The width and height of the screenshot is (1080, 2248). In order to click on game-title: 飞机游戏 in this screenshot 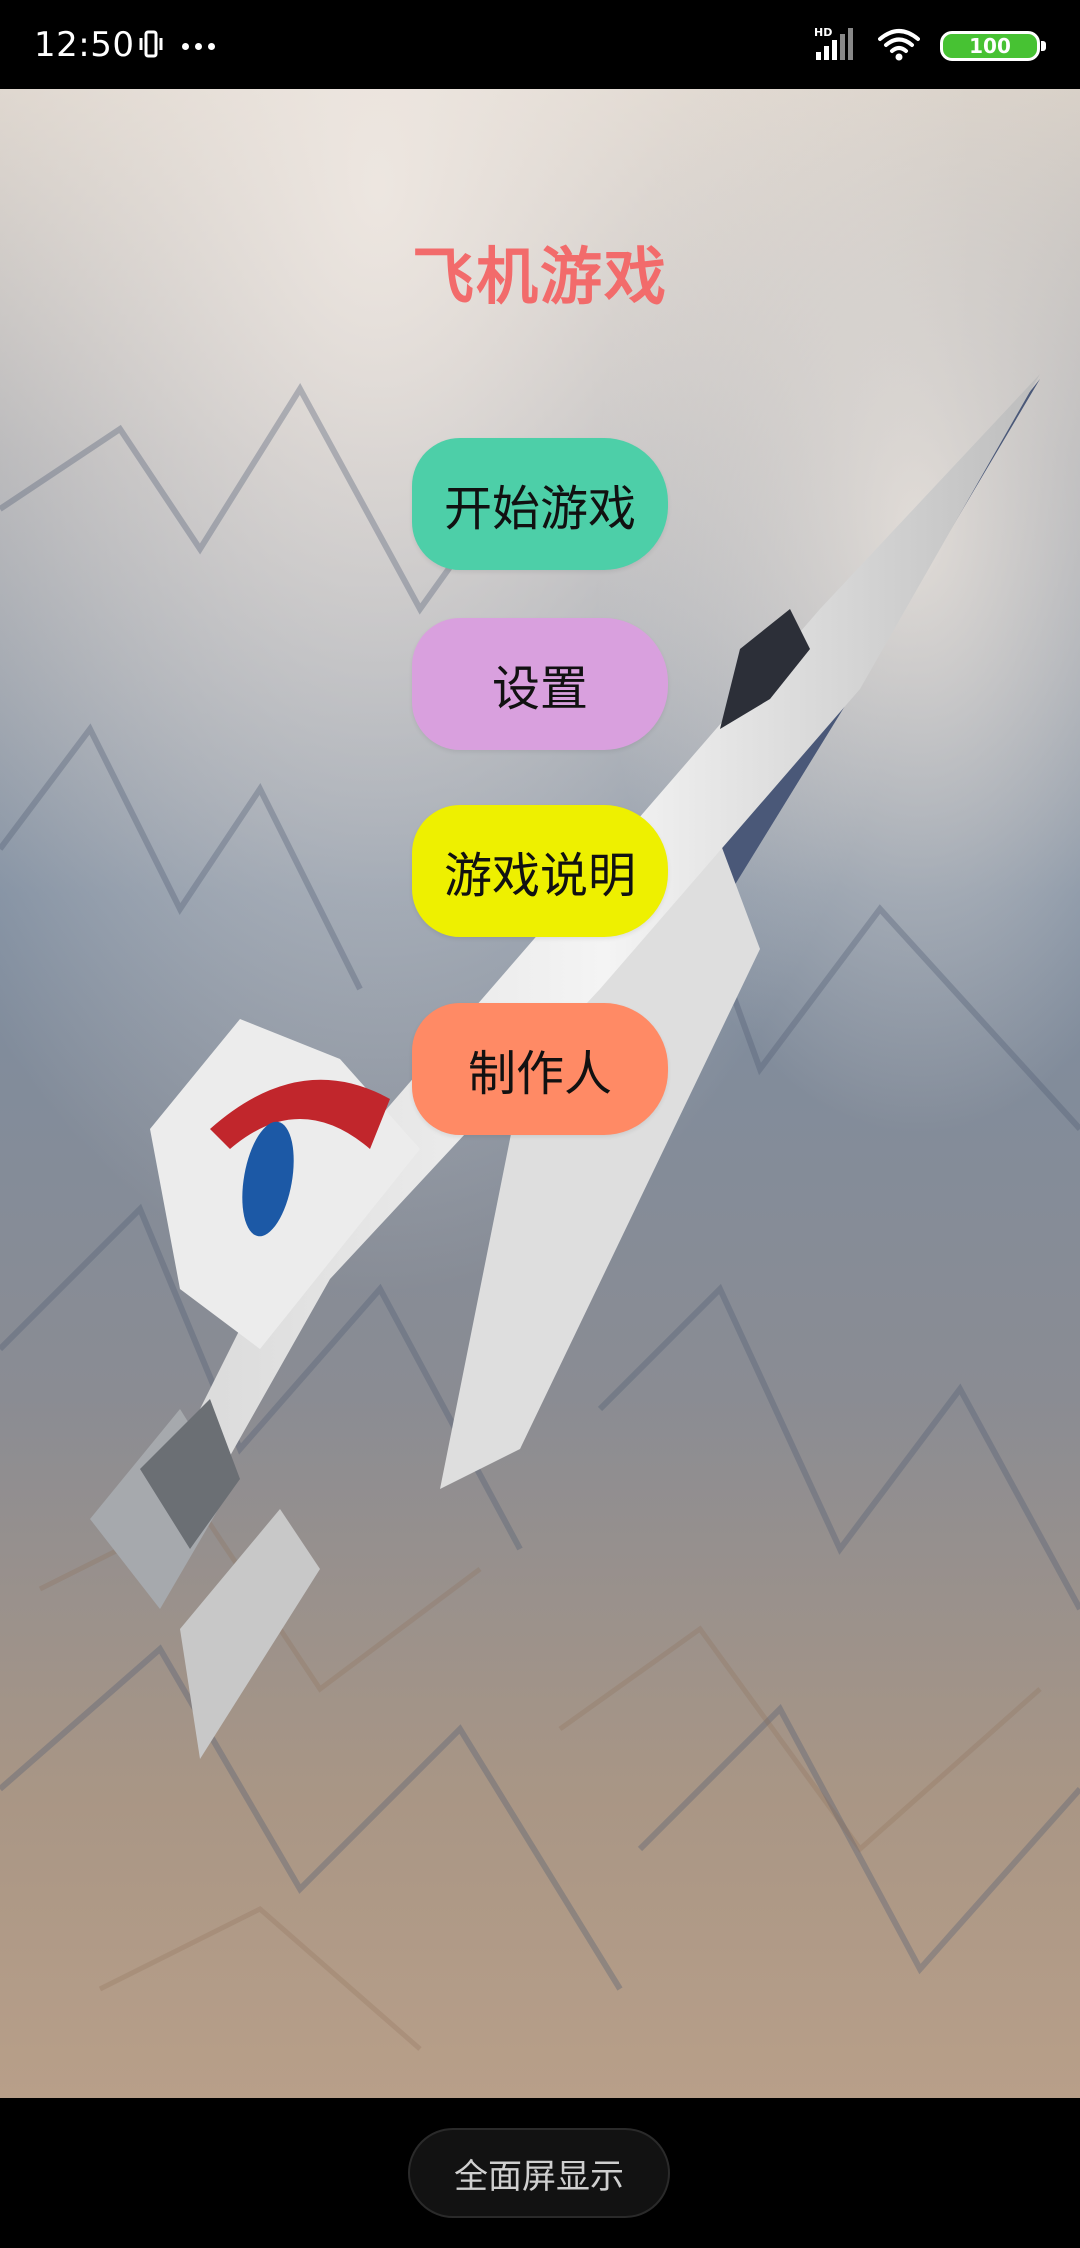, I will do `click(539, 276)`.